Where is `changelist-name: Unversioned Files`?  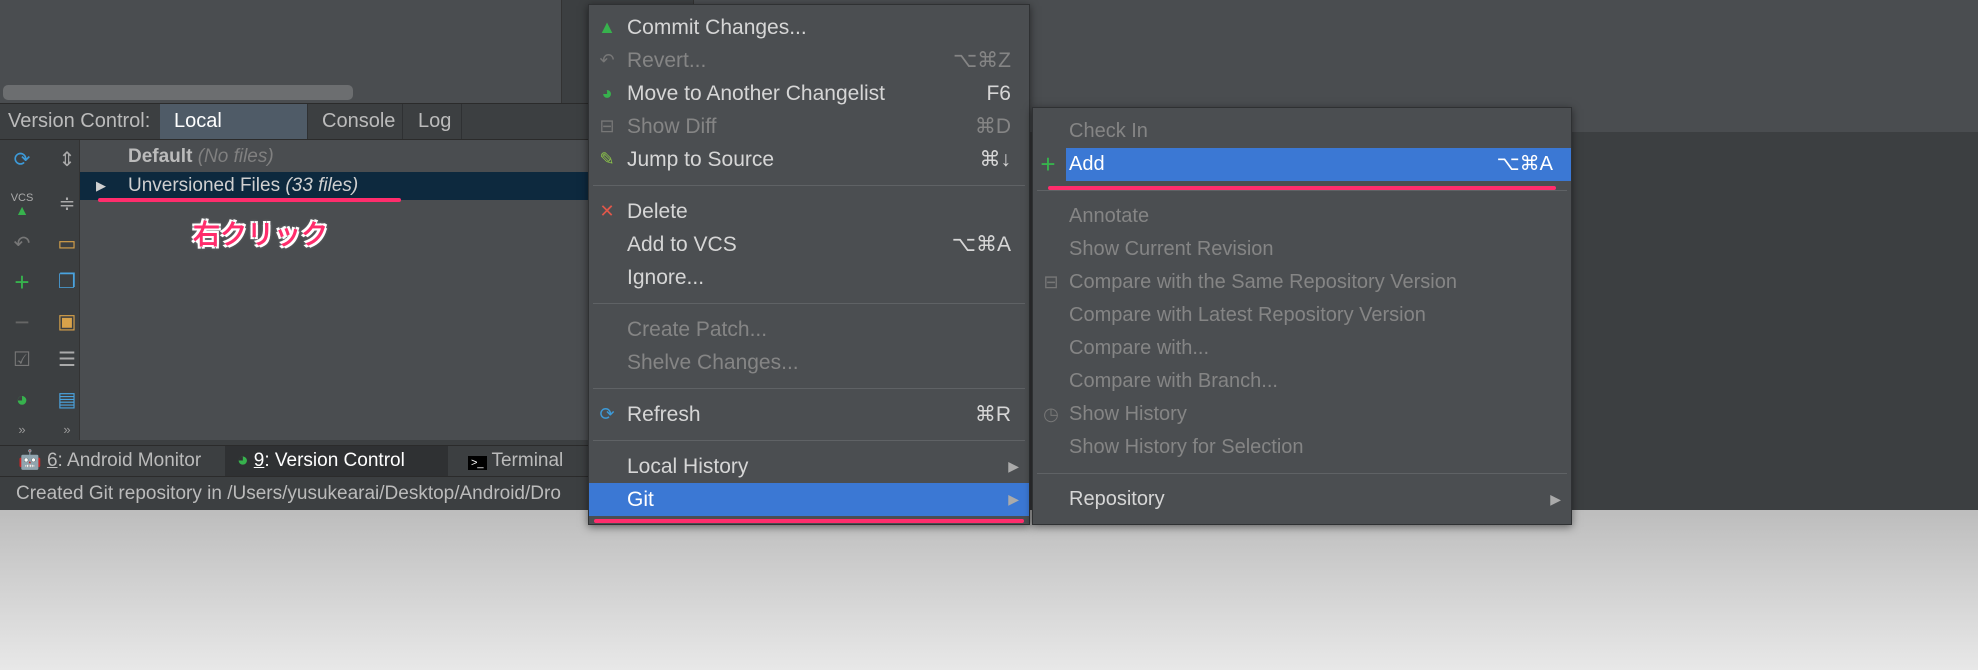 changelist-name: Unversioned Files is located at coordinates (204, 185).